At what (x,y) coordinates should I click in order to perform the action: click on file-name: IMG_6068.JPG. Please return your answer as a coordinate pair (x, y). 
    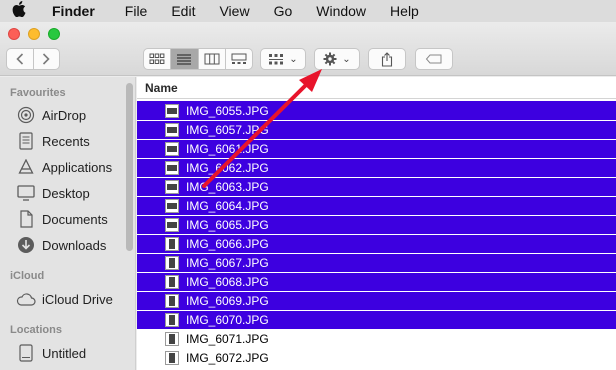
    Looking at the image, I should click on (227, 282).